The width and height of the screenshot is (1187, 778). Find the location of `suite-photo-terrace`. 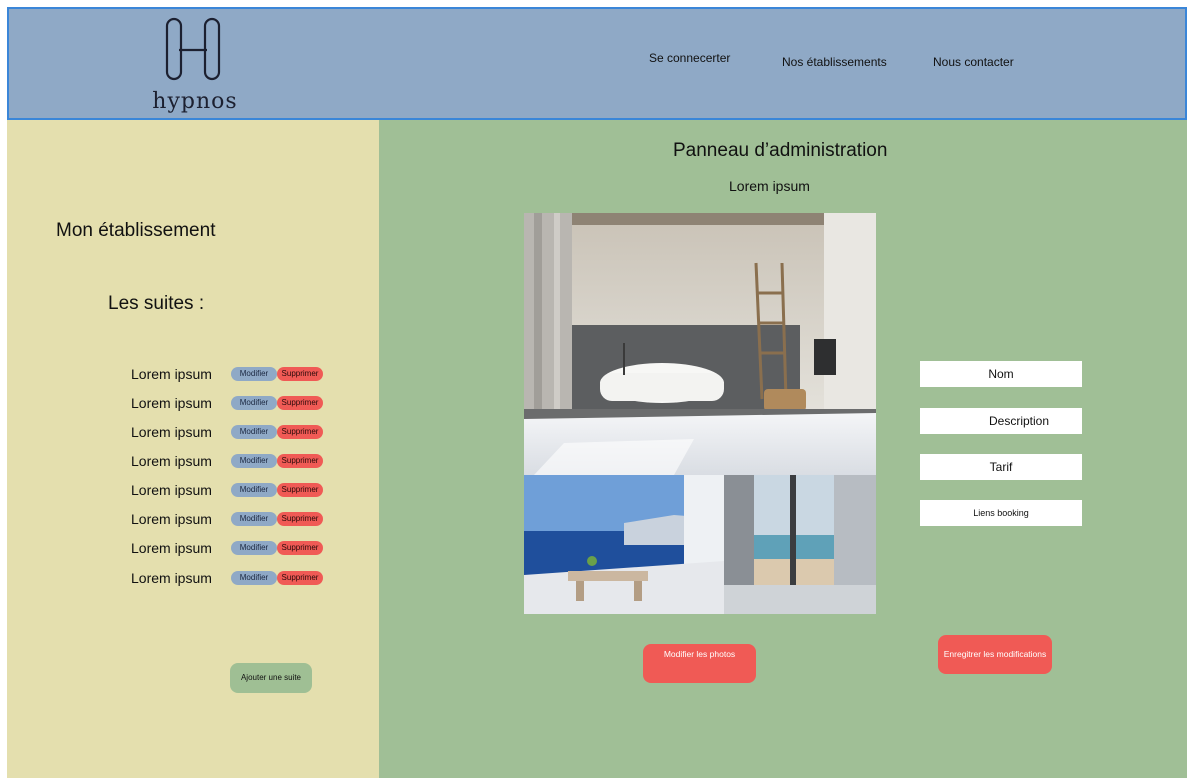

suite-photo-terrace is located at coordinates (624, 544).